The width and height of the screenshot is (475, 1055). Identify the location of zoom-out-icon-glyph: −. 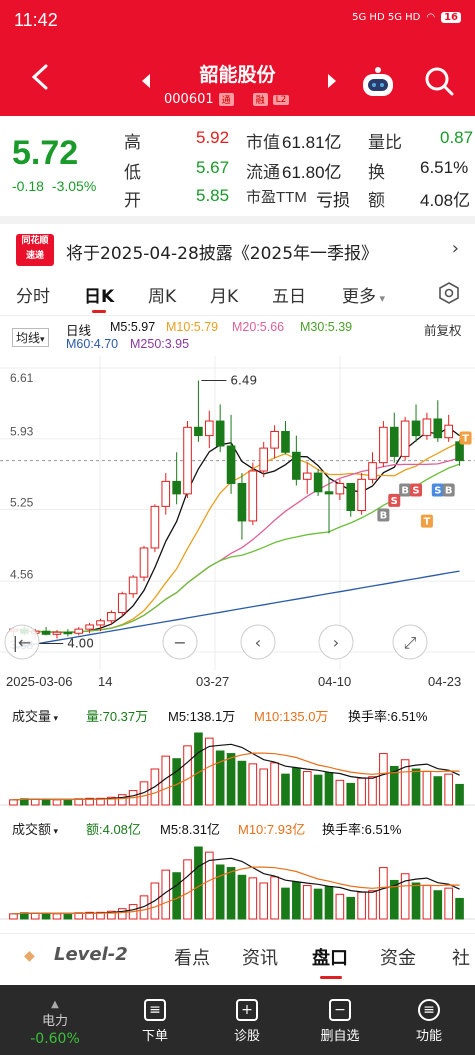
(179, 642).